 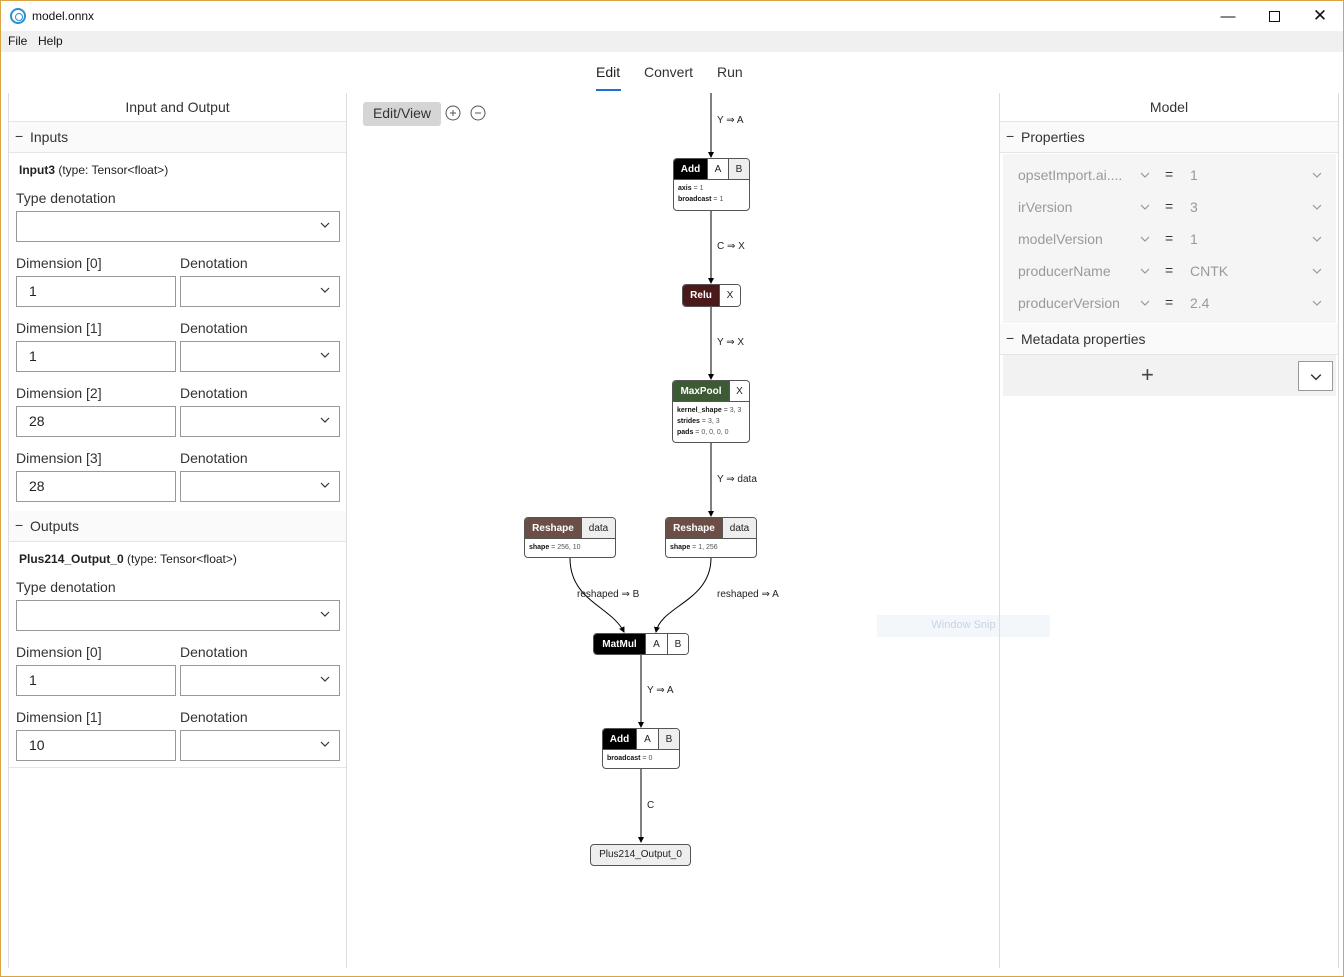 What do you see at coordinates (1064, 271) in the screenshot?
I see `property-key: producerName` at bounding box center [1064, 271].